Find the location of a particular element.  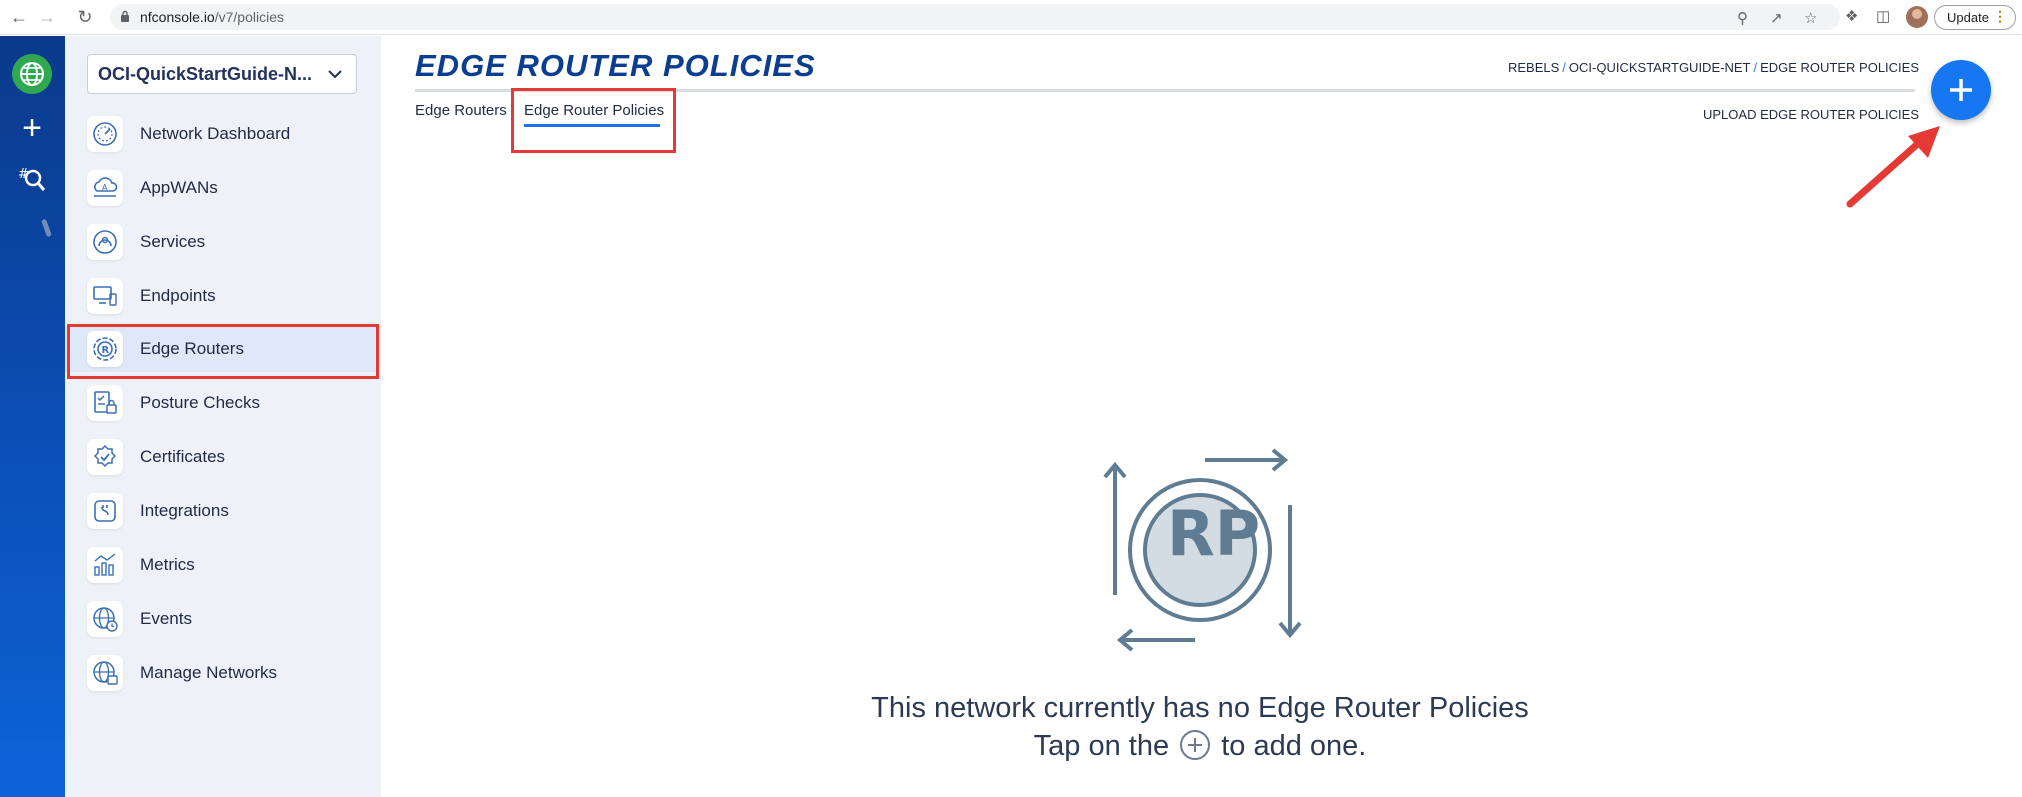

tab-edge-routers: Edge Routers is located at coordinates (461, 110).